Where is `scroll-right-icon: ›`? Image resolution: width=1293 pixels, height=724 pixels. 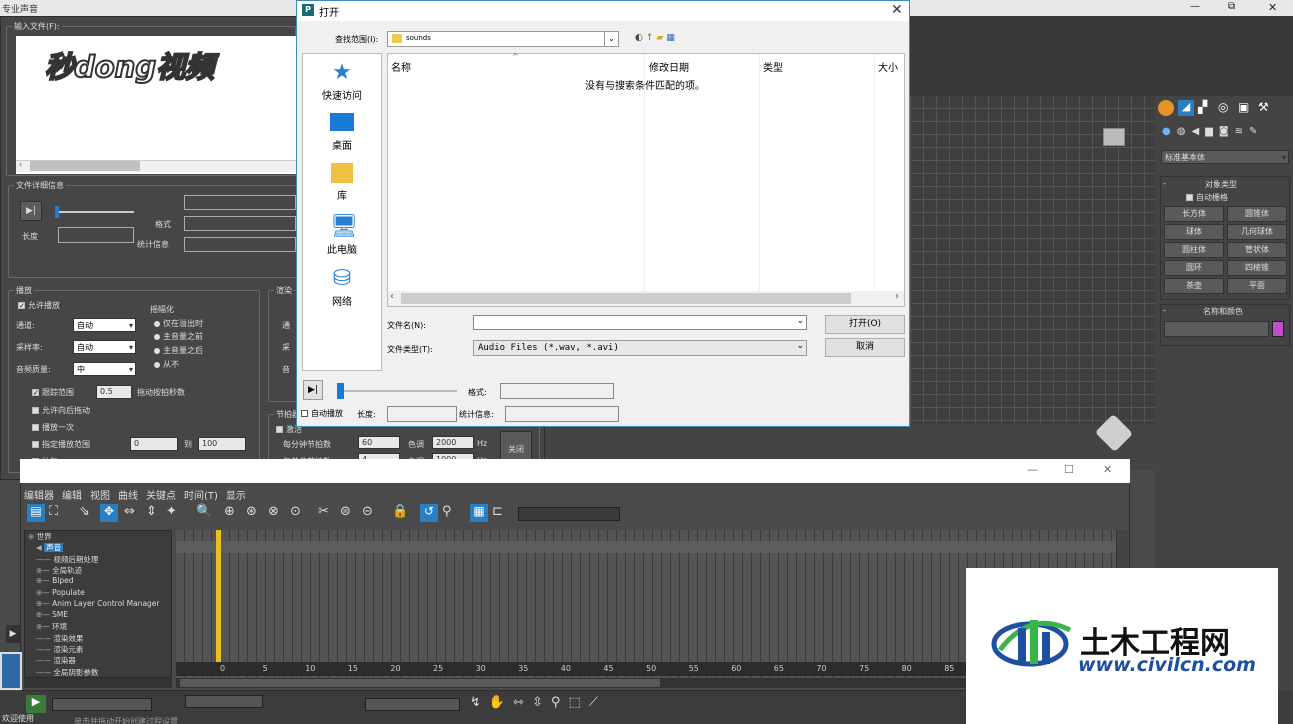
scroll-right-icon: › is located at coordinates (897, 296).